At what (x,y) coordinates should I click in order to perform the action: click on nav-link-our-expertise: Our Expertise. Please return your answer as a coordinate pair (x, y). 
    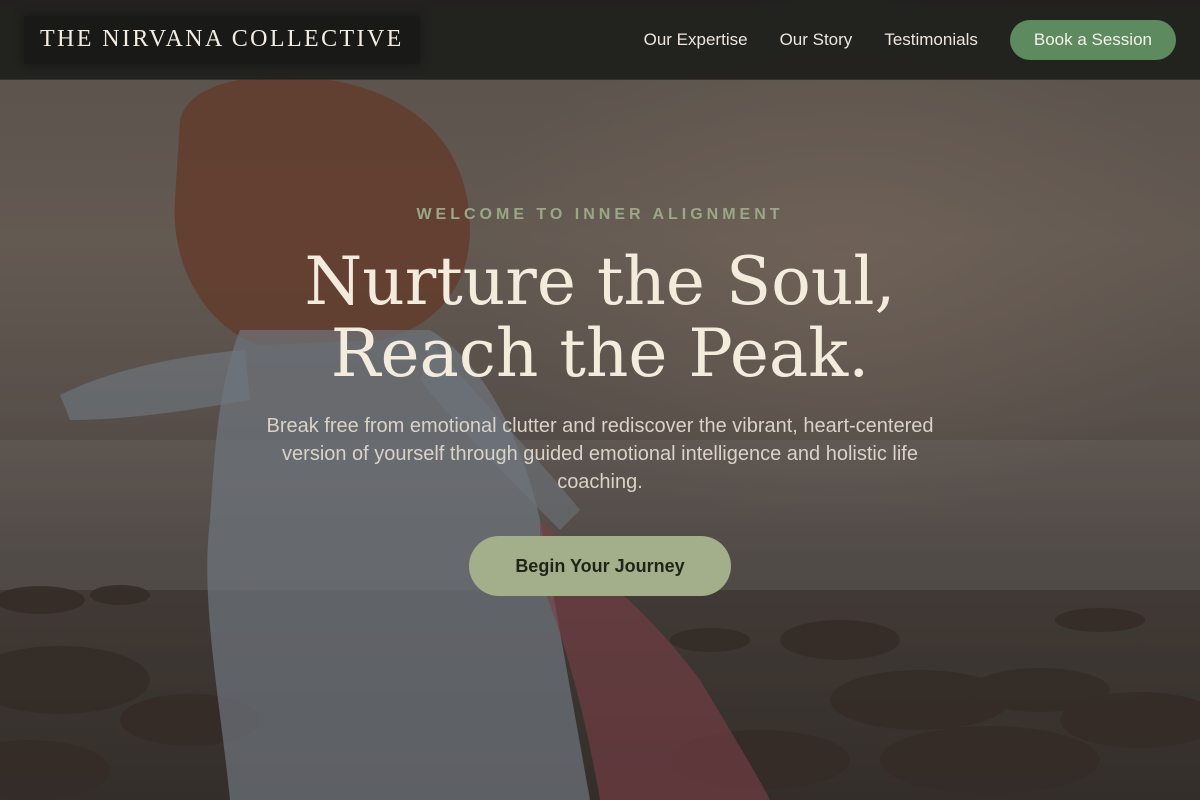
    Looking at the image, I should click on (696, 40).